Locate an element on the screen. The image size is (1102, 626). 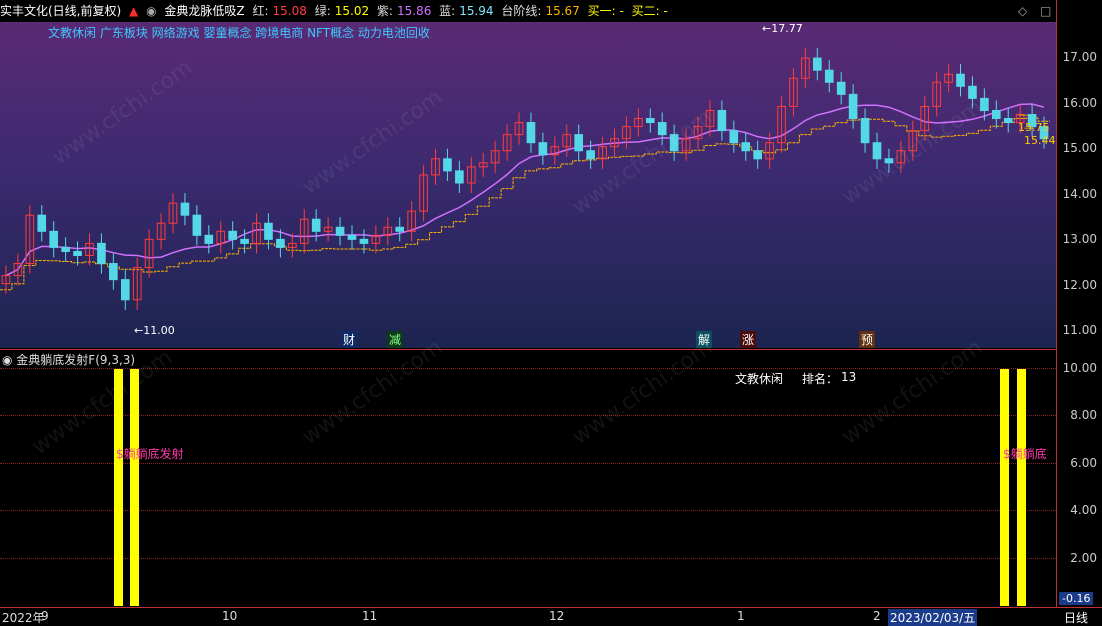
sub-axis-tick: 8.00 is located at coordinates (1083, 415).